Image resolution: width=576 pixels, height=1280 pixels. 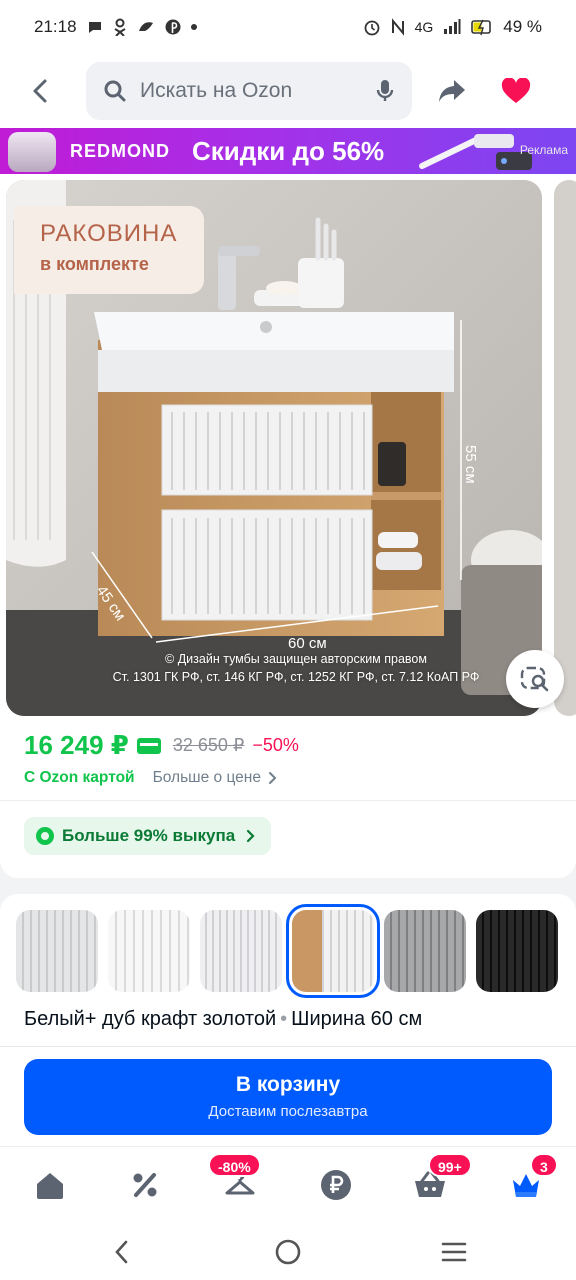 I want to click on ozon-card-icon, so click(x=148, y=745).